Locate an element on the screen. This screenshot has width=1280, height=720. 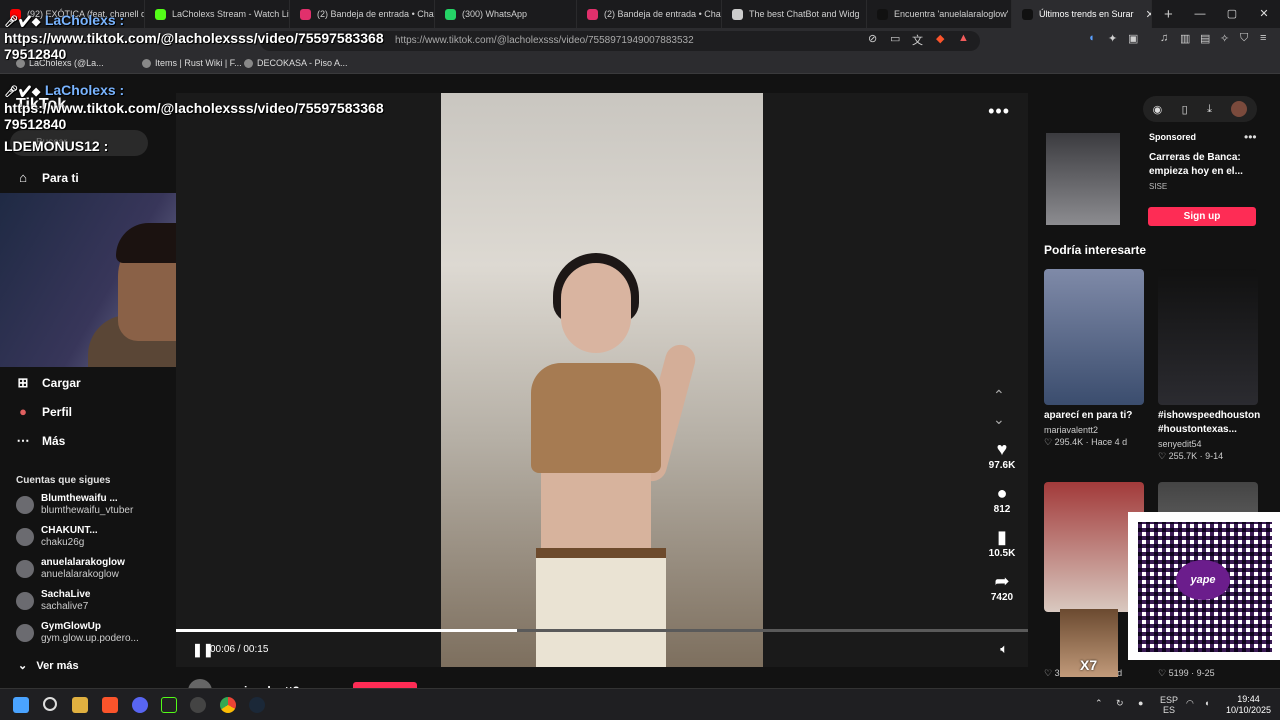
screen-icon: ▭ is located at coordinates (895, 38).